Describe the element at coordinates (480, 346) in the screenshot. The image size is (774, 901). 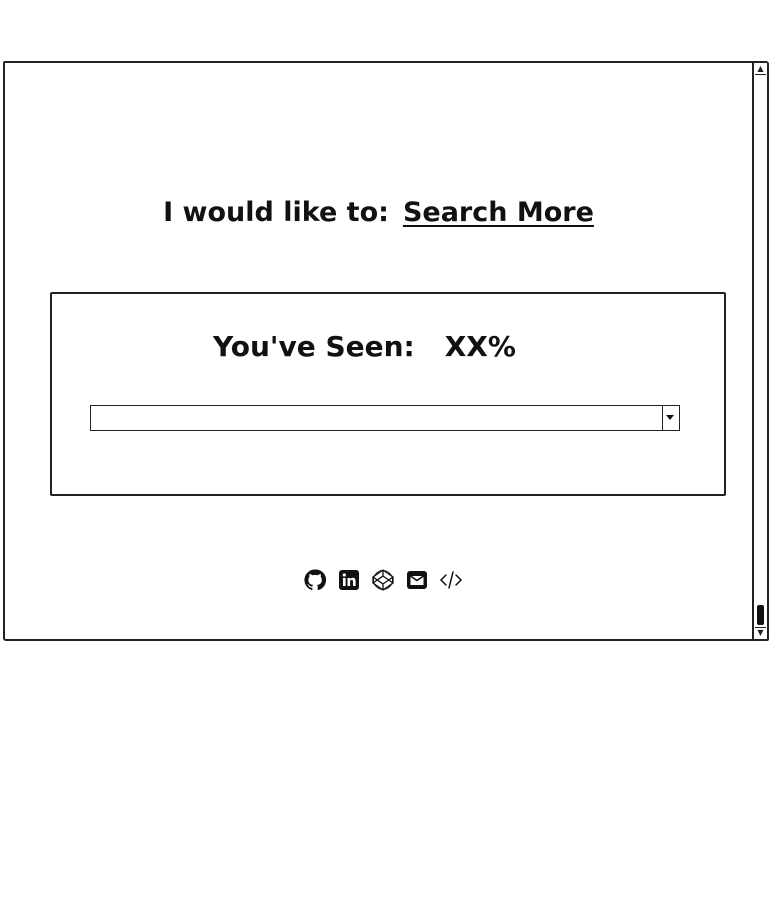
I see `seen-percentage: XX%` at that location.